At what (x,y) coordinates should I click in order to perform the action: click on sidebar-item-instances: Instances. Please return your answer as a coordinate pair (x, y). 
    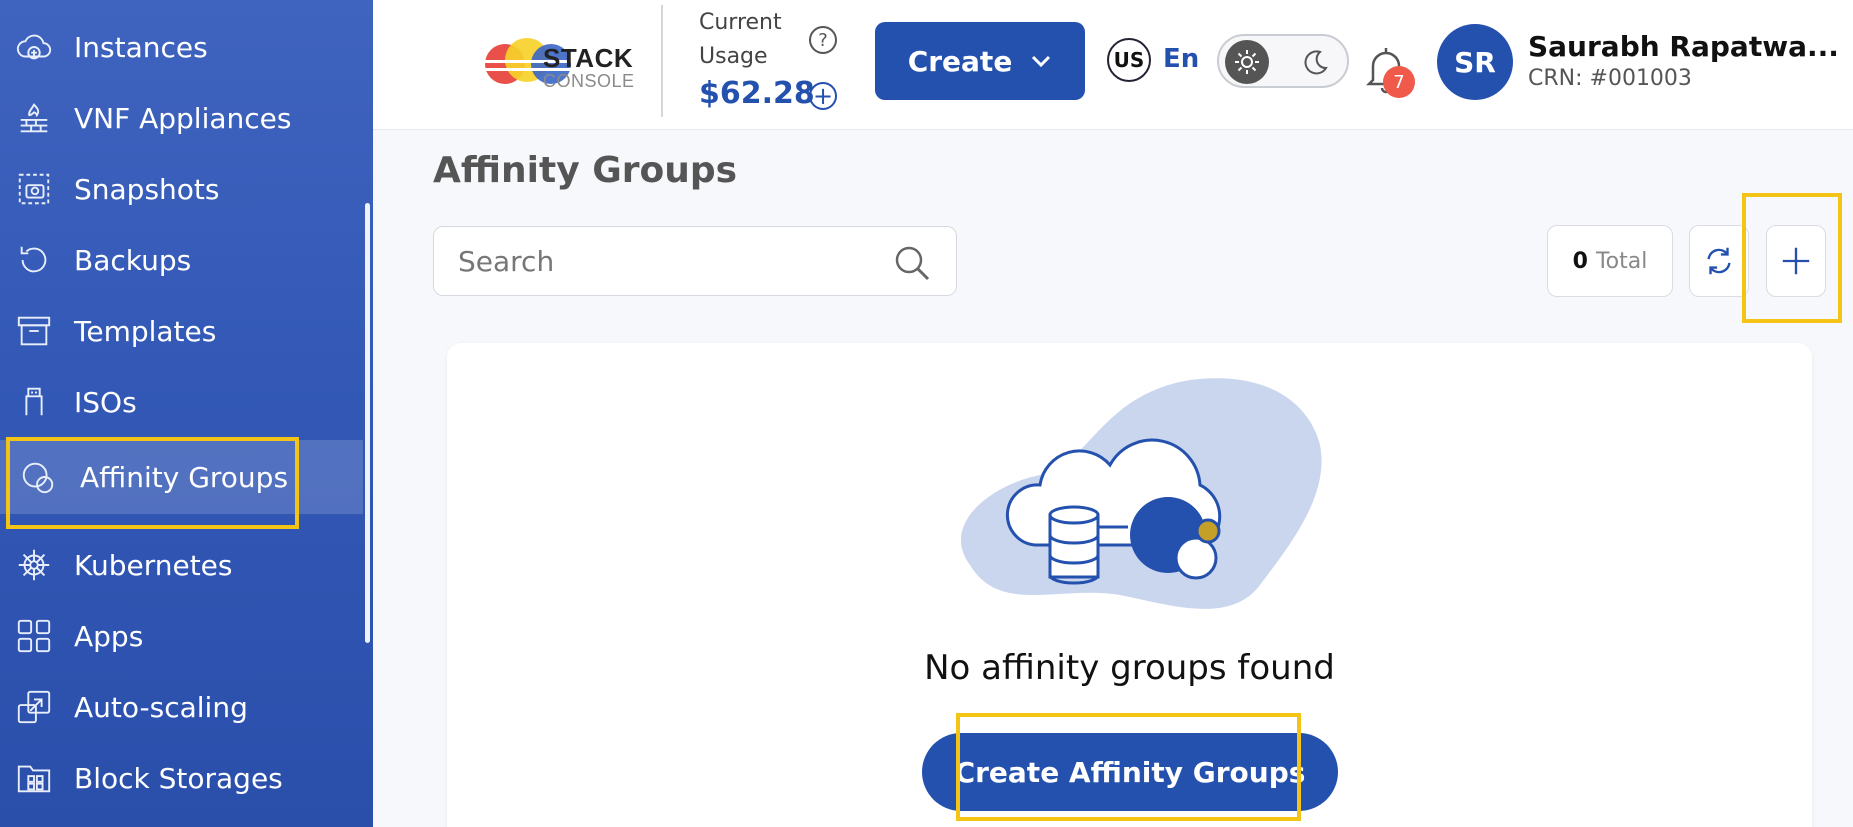
    Looking at the image, I should click on (181, 47).